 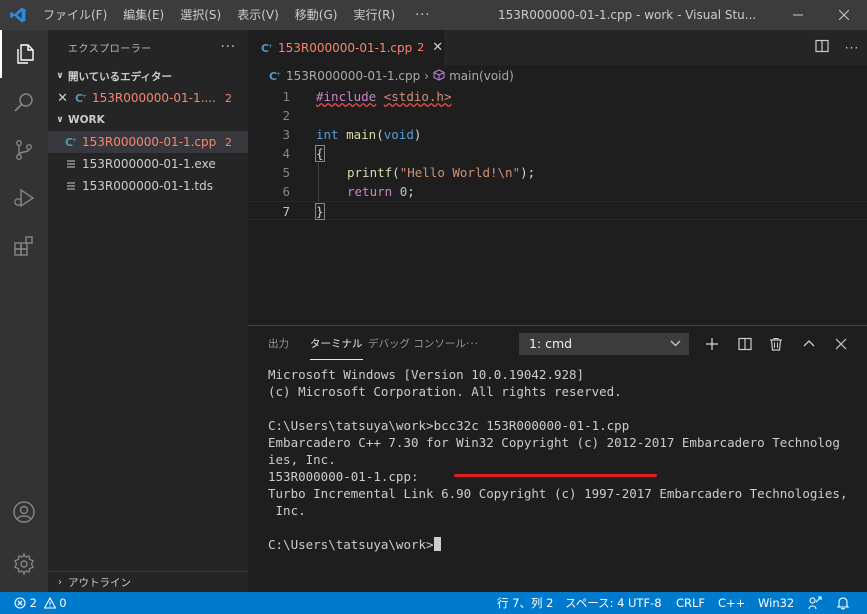 What do you see at coordinates (40, 603) in the screenshot?
I see `problems-status: 2 0` at bounding box center [40, 603].